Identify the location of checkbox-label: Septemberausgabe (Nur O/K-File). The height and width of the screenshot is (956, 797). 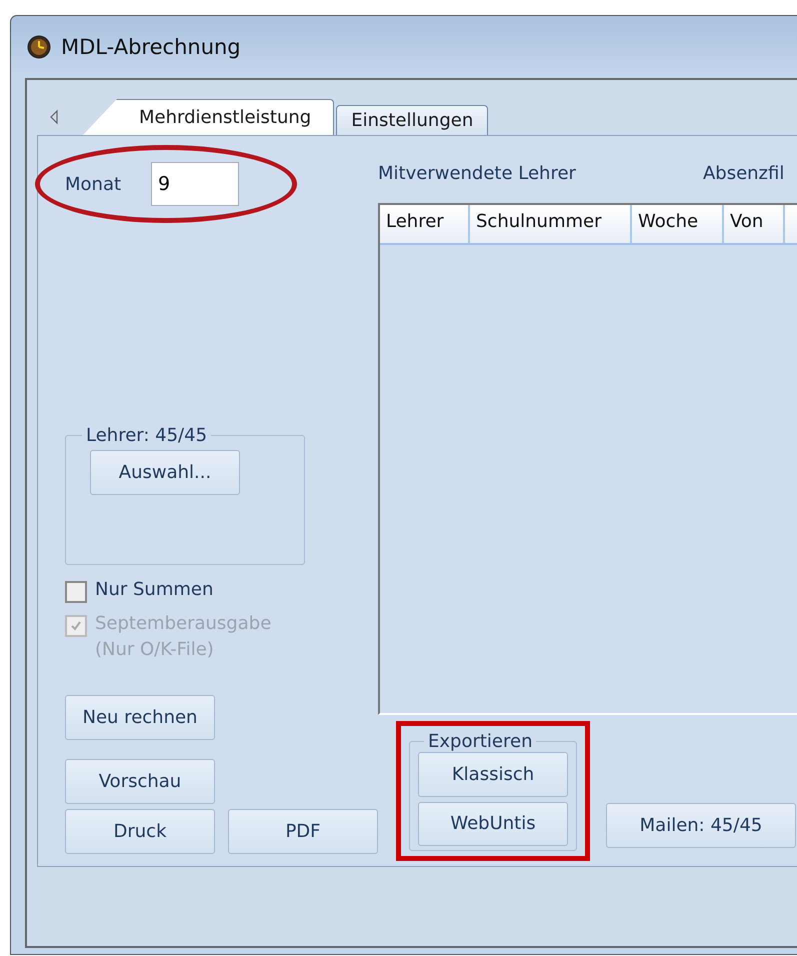
(183, 637).